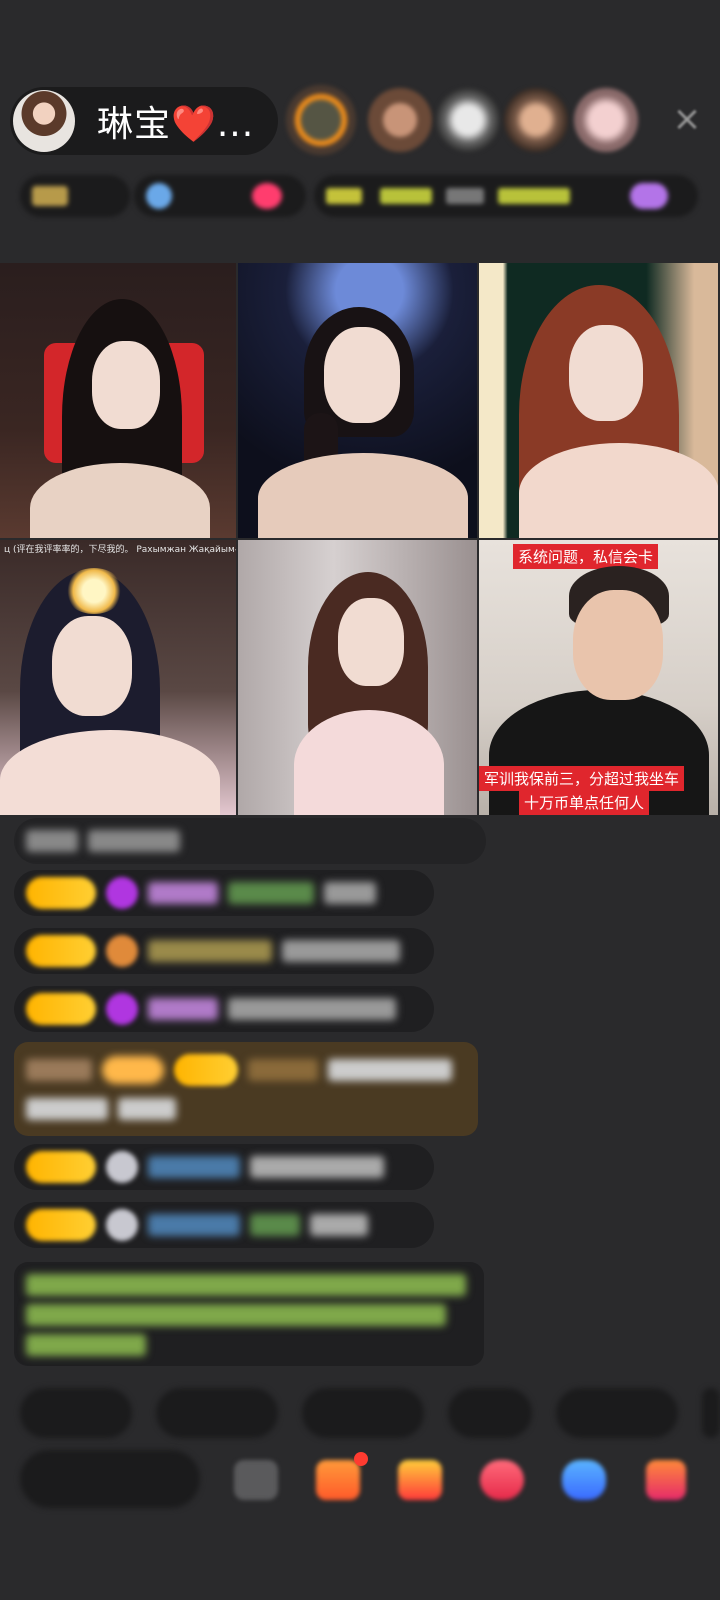 Image resolution: width=720 pixels, height=1600 pixels. Describe the element at coordinates (246, 1089) in the screenshot. I see `chat-message-5-highlighted` at that location.